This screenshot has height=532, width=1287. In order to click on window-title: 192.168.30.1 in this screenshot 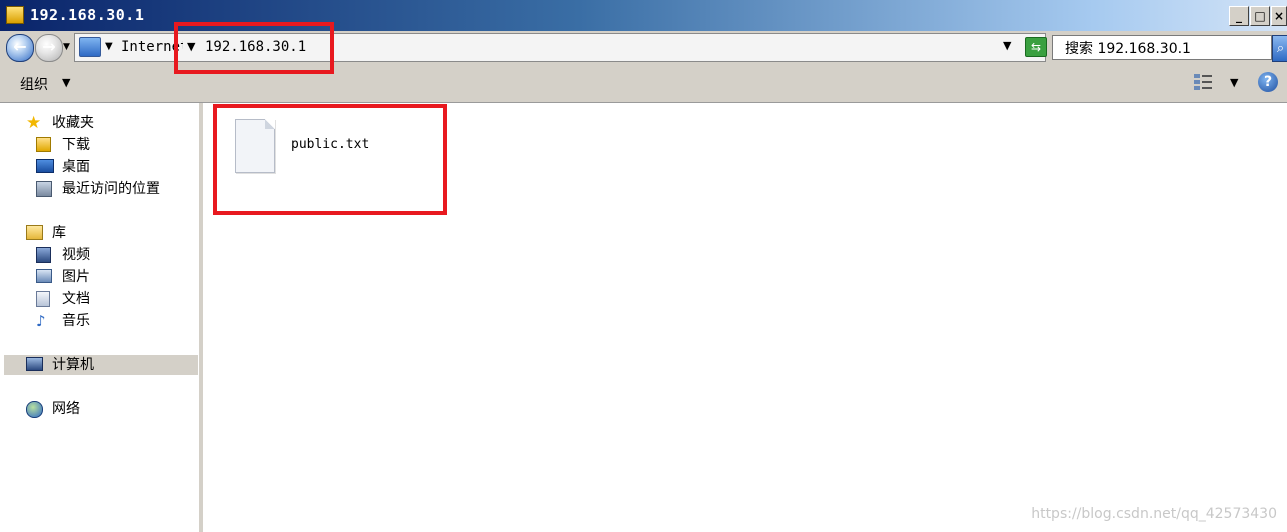, I will do `click(87, 15)`.